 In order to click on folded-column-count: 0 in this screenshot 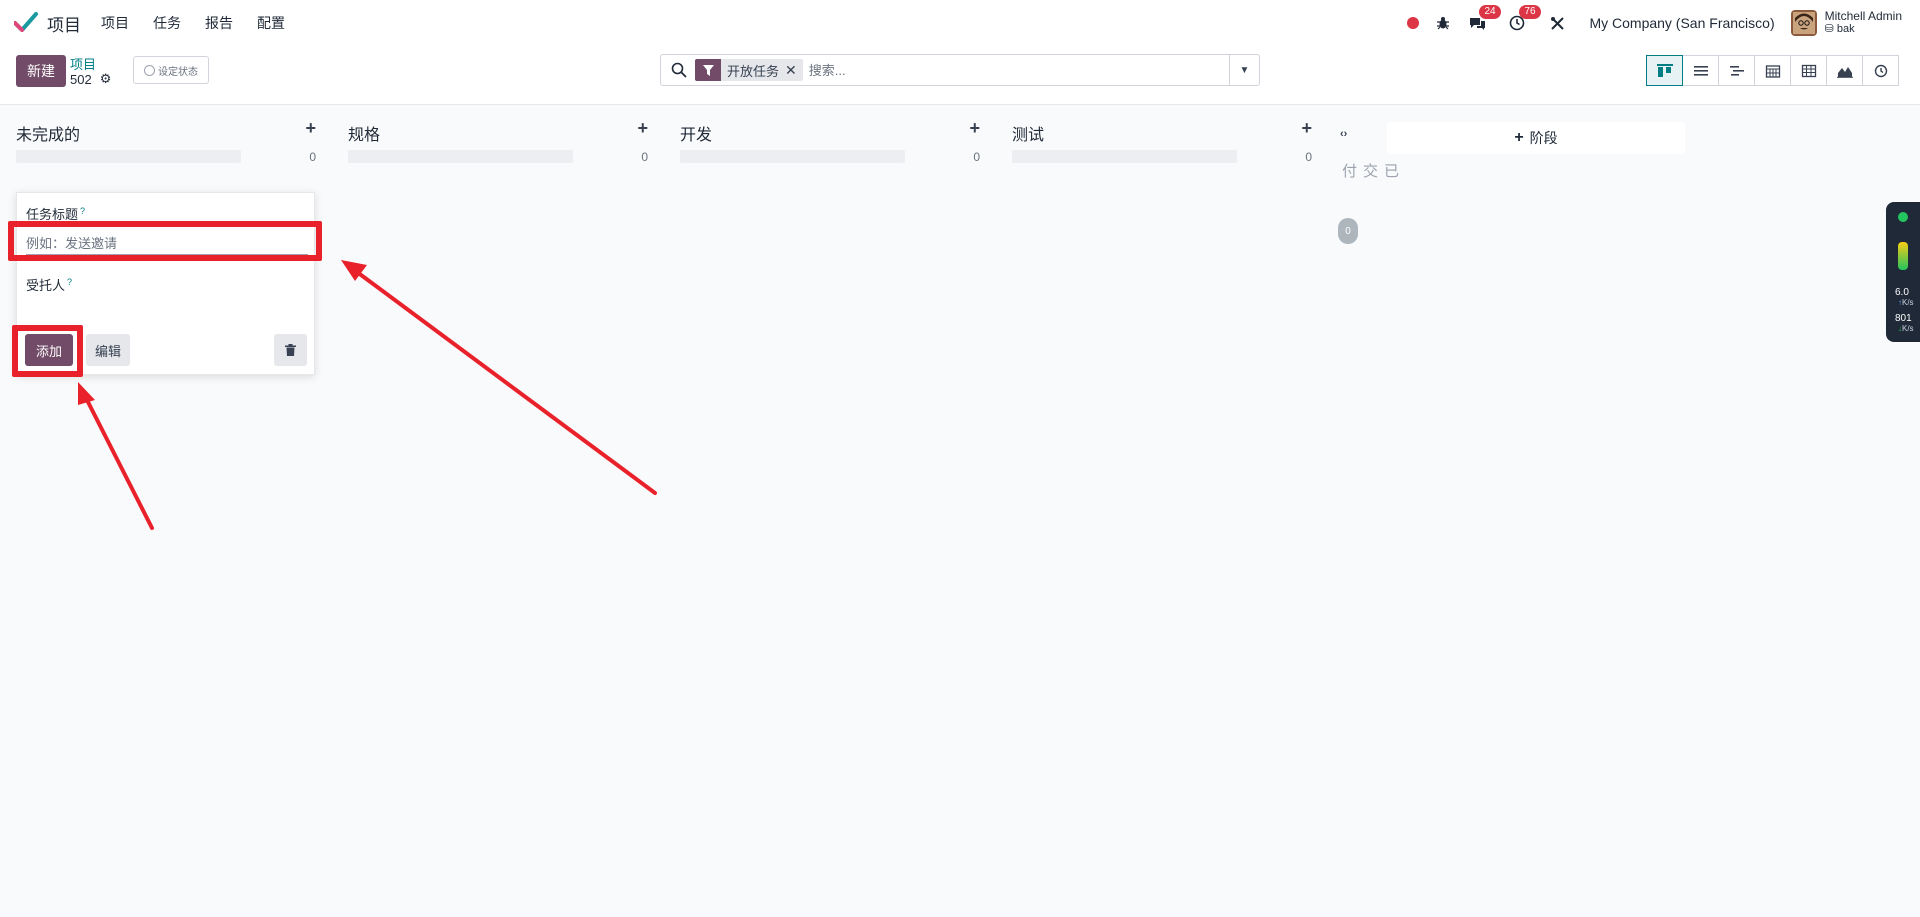, I will do `click(1348, 231)`.